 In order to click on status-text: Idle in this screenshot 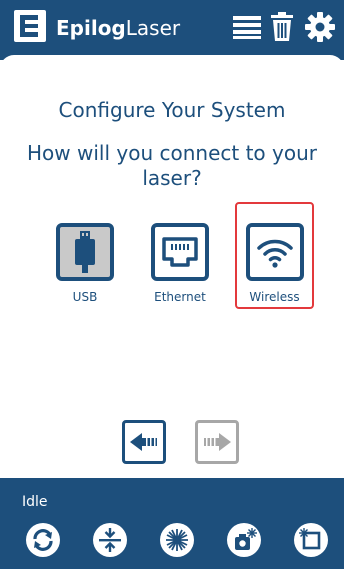, I will do `click(35, 502)`.